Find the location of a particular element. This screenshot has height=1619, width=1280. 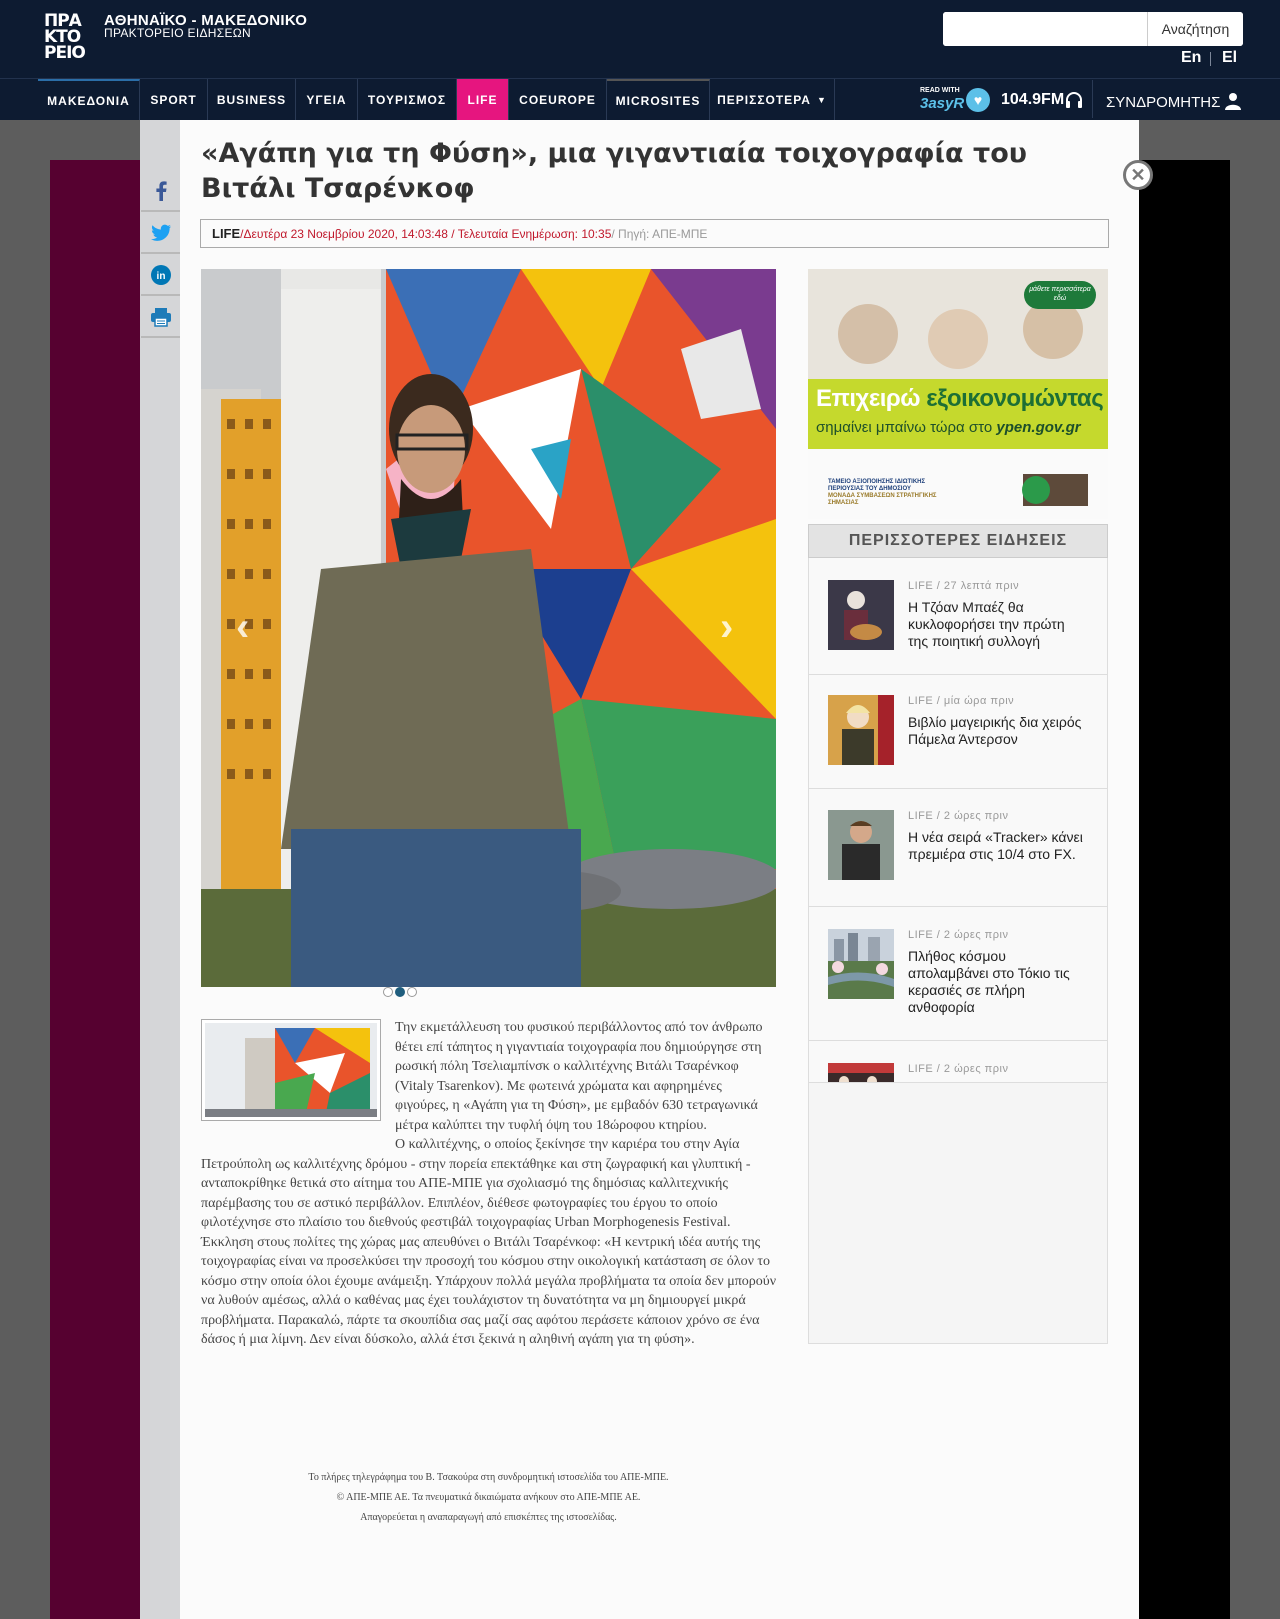

ad-subline: σημαίνει μπαίνω τώρα στο ypen.gov.gr is located at coordinates (948, 427).